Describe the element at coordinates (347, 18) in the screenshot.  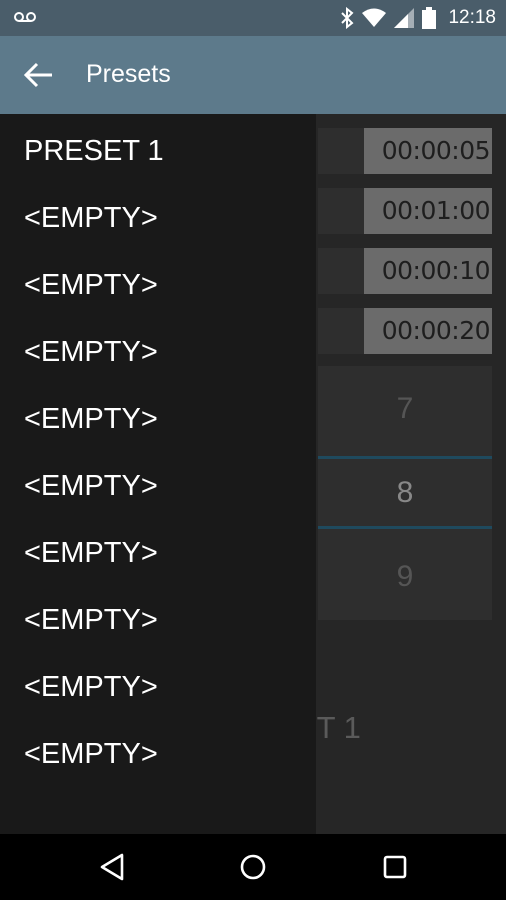
I see `bluetooth-icon` at that location.